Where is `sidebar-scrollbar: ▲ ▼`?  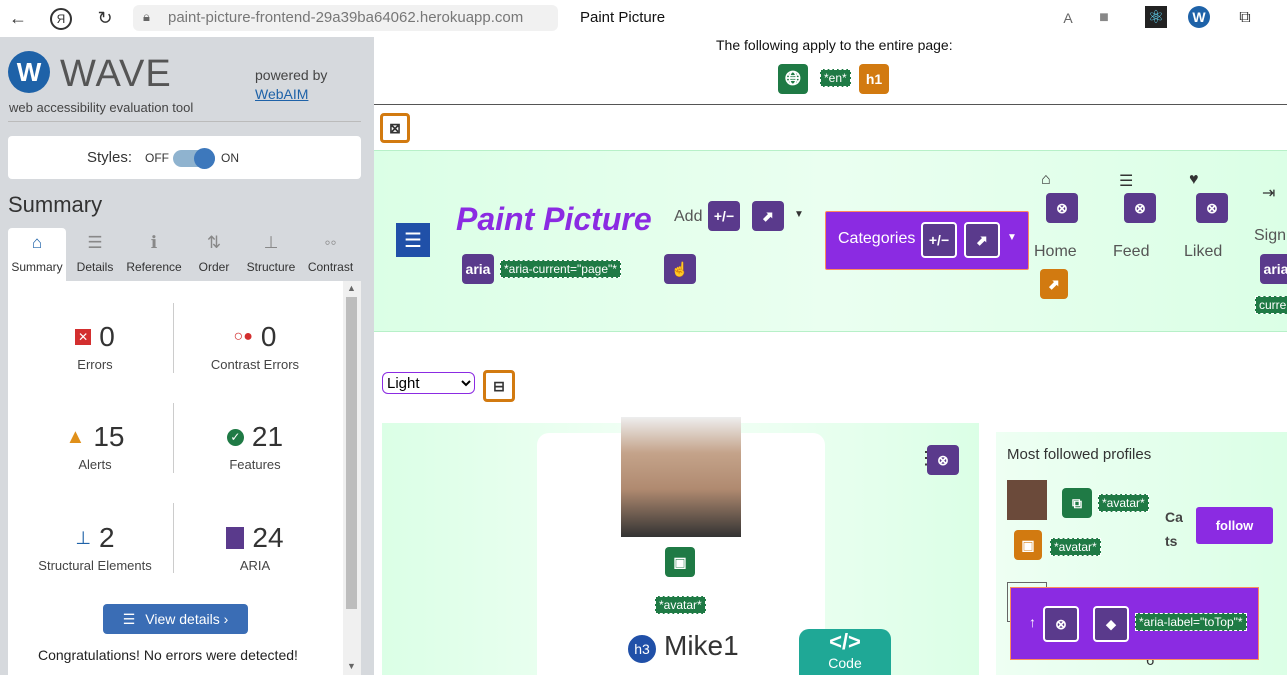 sidebar-scrollbar: ▲ ▼ is located at coordinates (352, 478).